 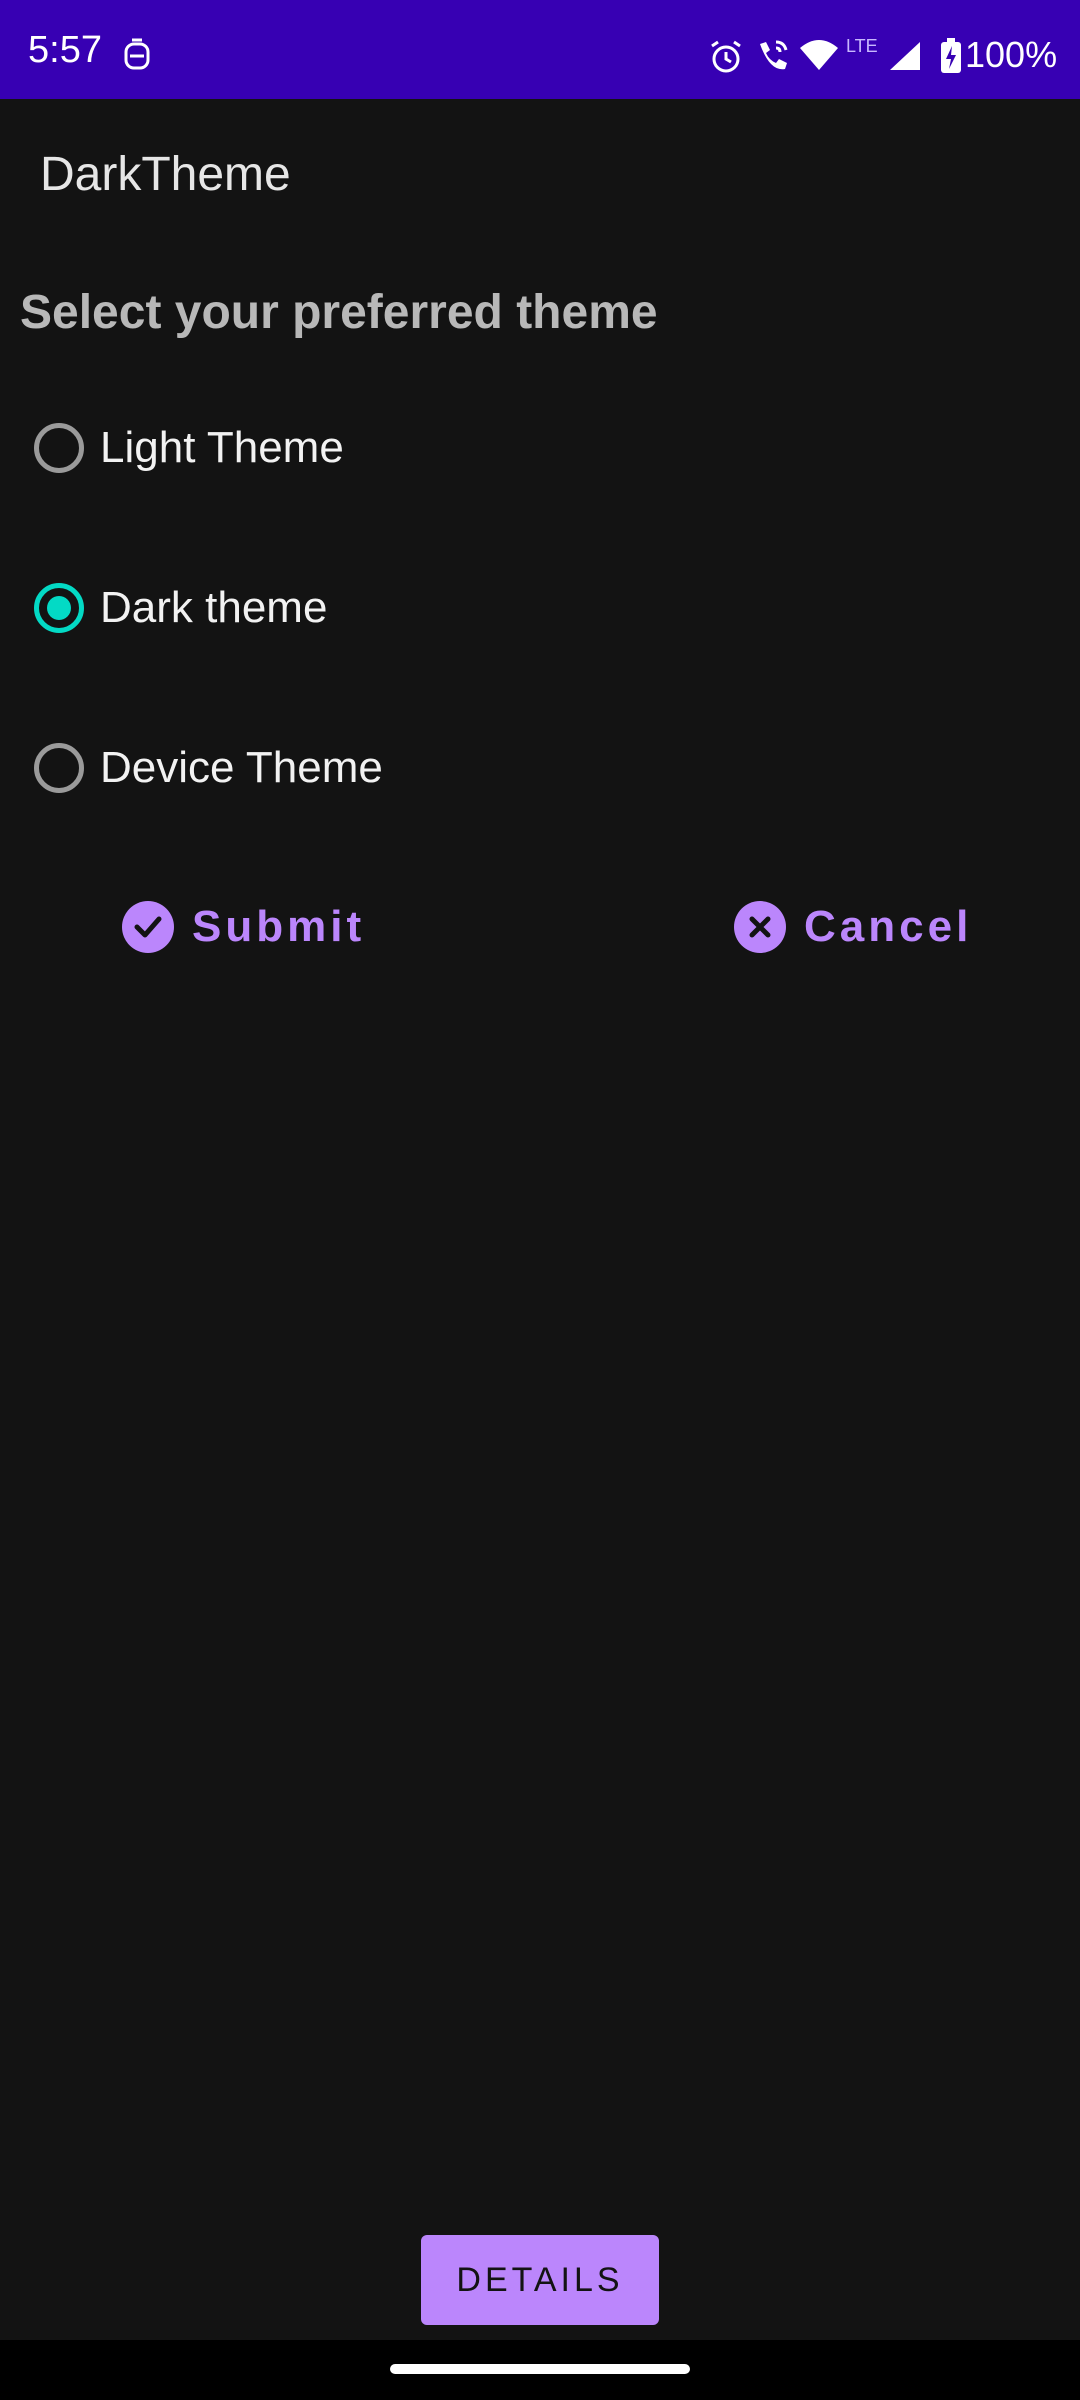 I want to click on status-time: 5:57, so click(x=65, y=50).